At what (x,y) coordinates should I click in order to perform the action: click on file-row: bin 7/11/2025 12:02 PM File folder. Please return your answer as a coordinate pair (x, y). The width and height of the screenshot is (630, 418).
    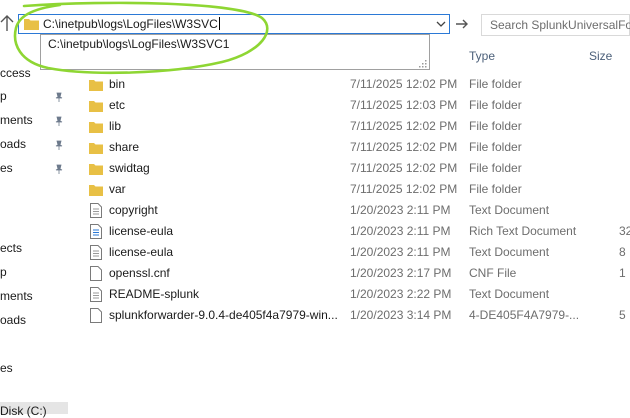
    Looking at the image, I should click on (357, 84).